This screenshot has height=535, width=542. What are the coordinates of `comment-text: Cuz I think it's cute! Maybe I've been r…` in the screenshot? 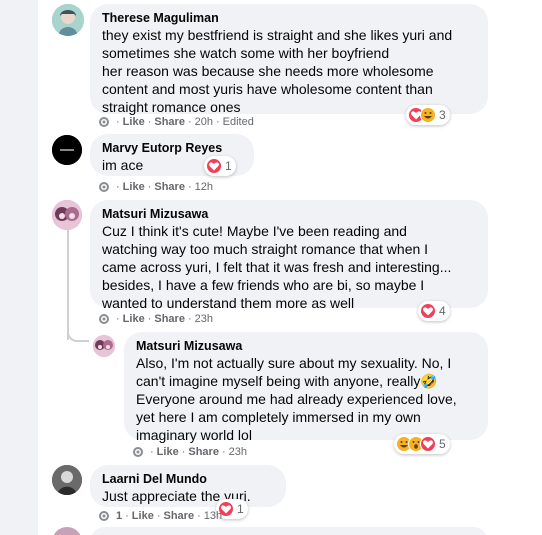 It's located at (277, 267).